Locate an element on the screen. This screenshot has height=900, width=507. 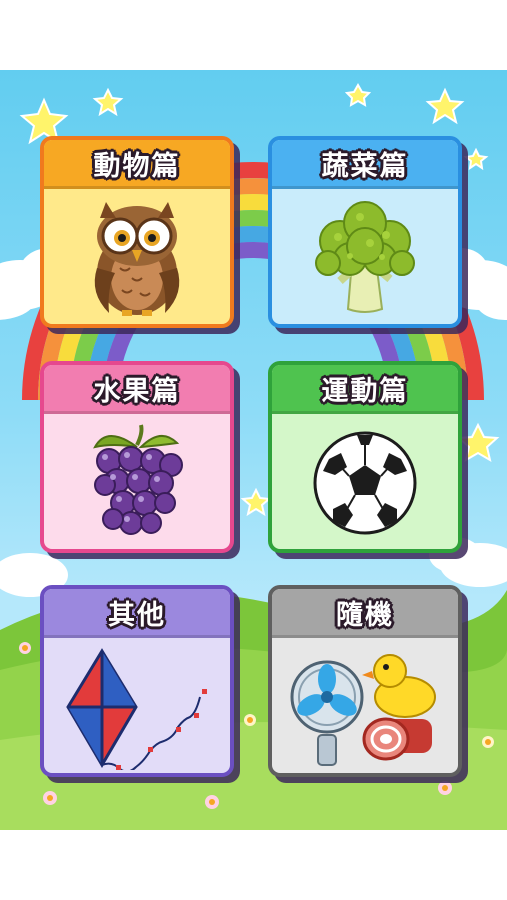
card-title: 其他 is located at coordinates (137, 615).